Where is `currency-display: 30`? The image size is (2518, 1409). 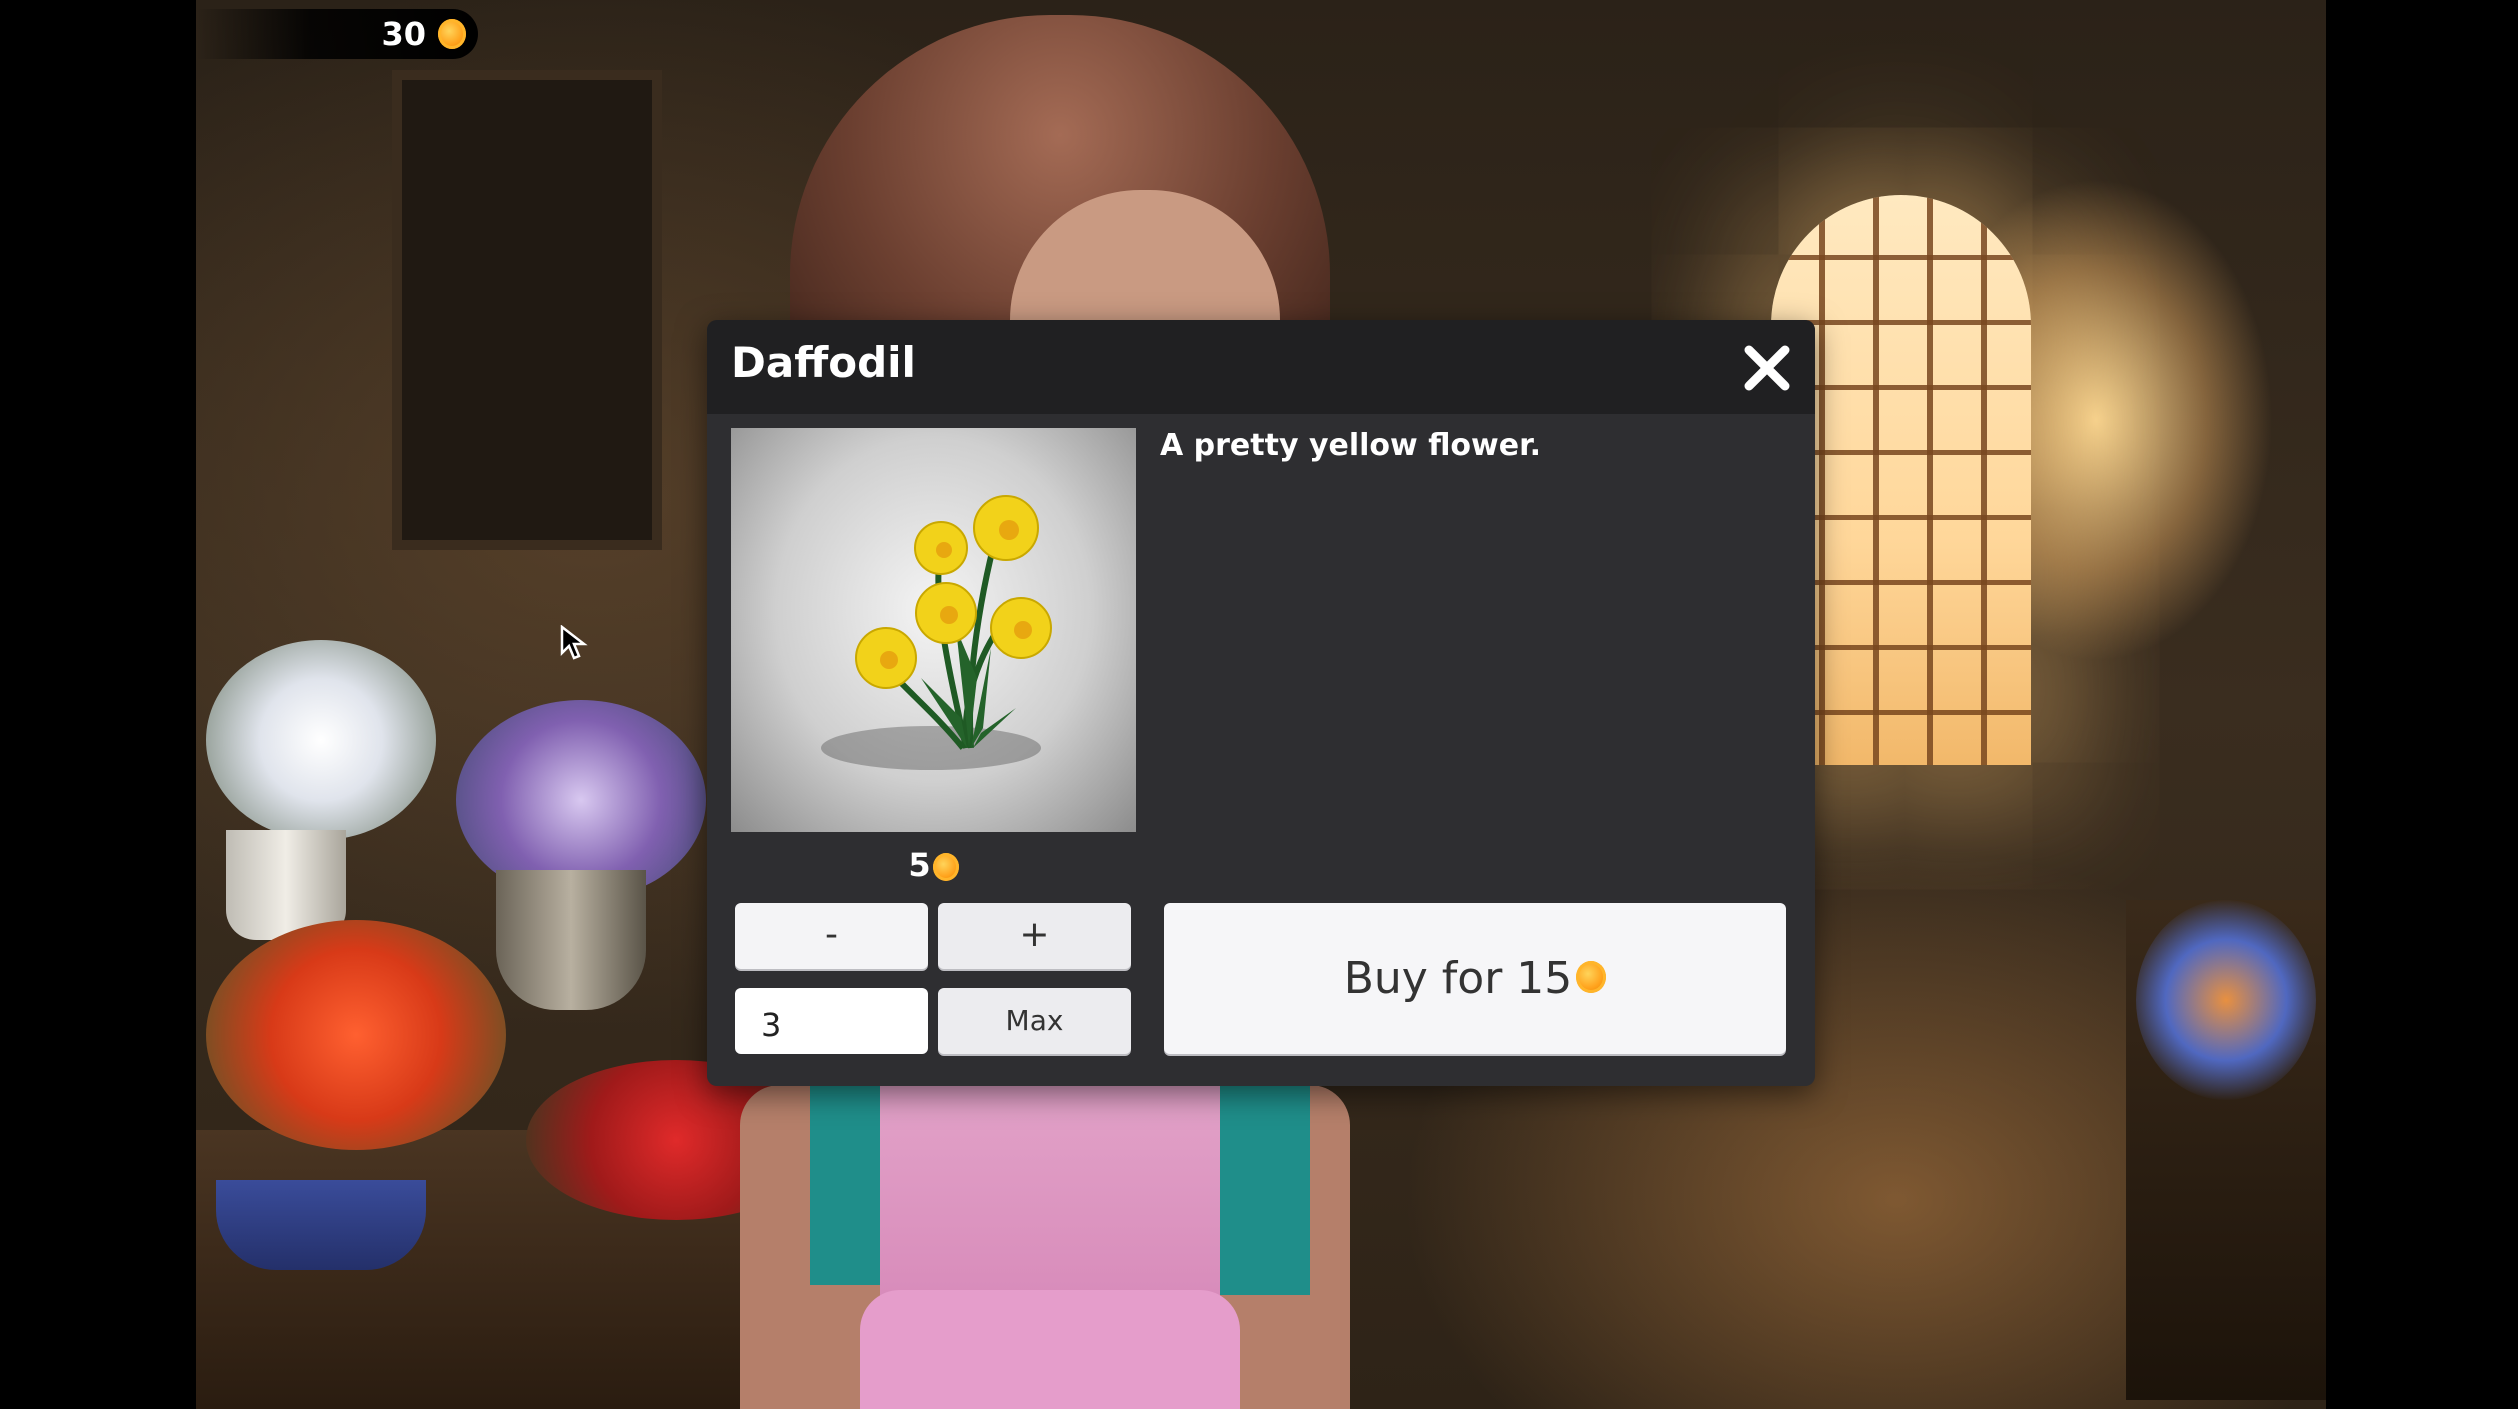 currency-display: 30 is located at coordinates (337, 34).